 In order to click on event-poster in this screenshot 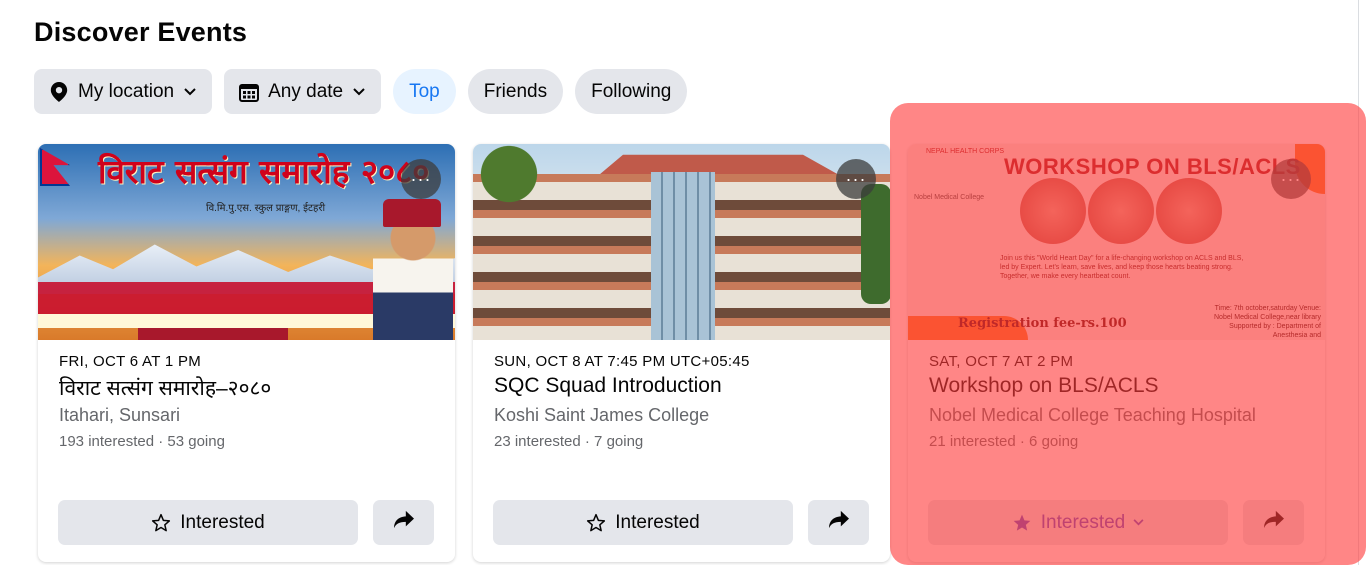, I will do `click(681, 242)`.